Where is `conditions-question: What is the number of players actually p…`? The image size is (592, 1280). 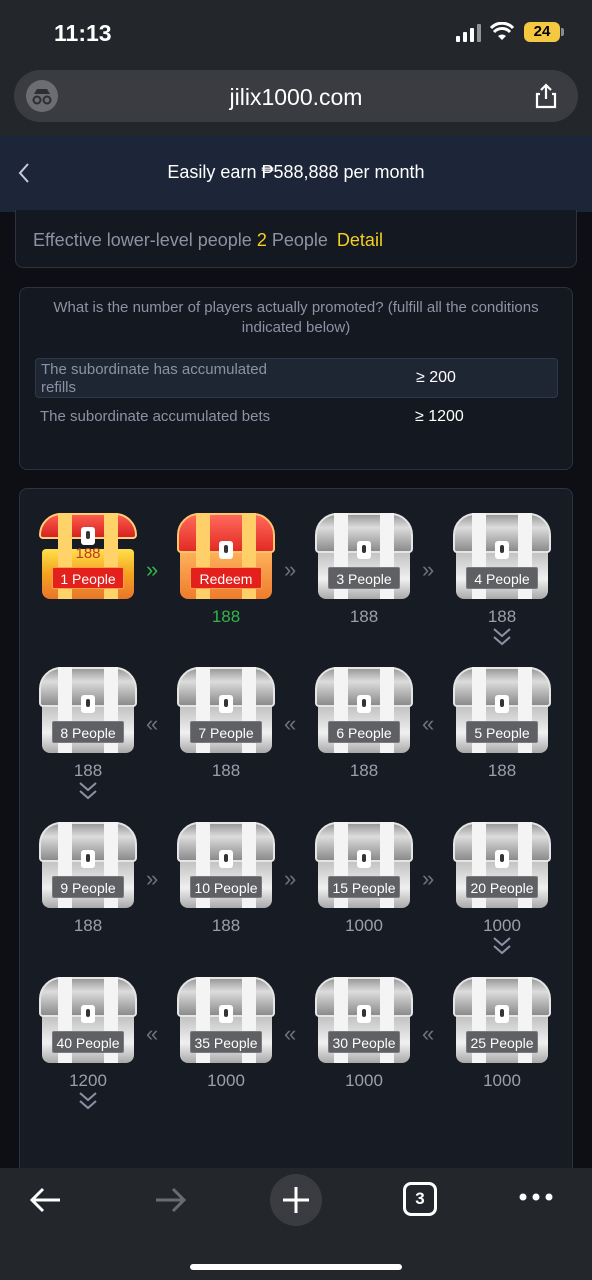 conditions-question: What is the number of players actually p… is located at coordinates (296, 317).